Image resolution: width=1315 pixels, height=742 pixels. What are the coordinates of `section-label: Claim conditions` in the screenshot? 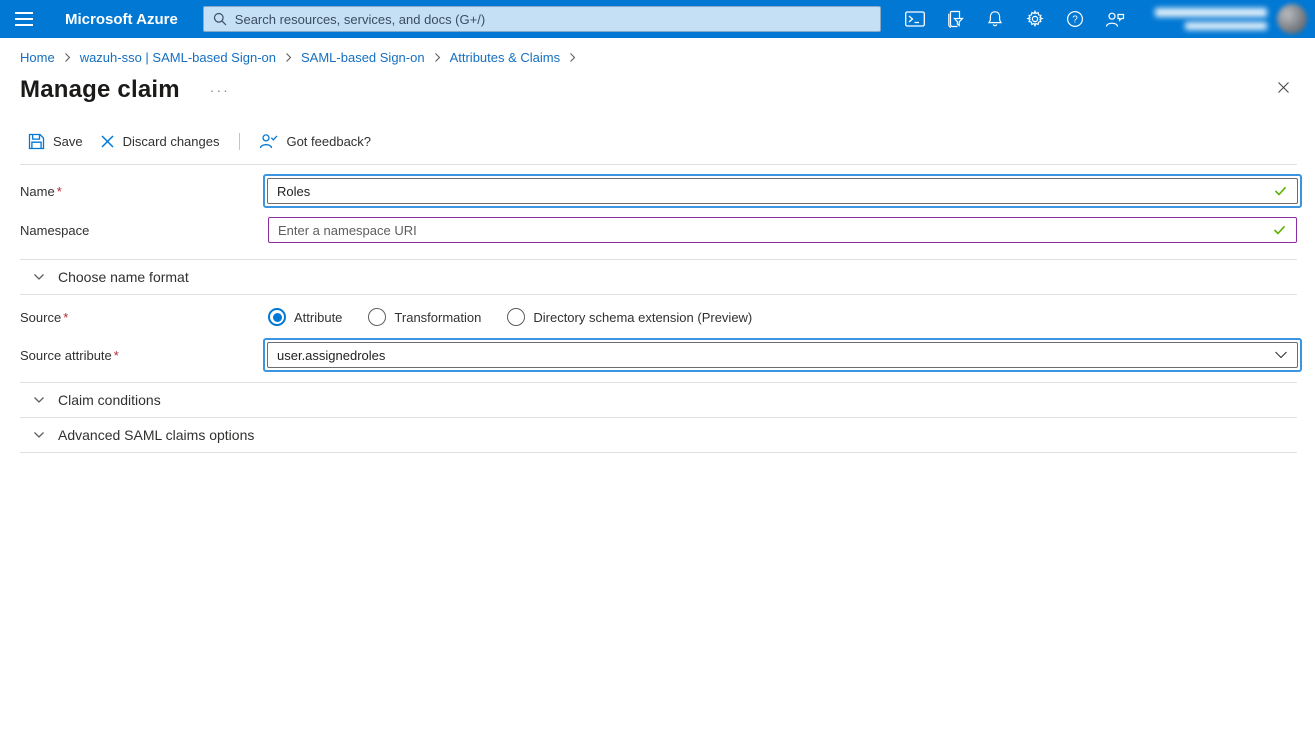 It's located at (109, 400).